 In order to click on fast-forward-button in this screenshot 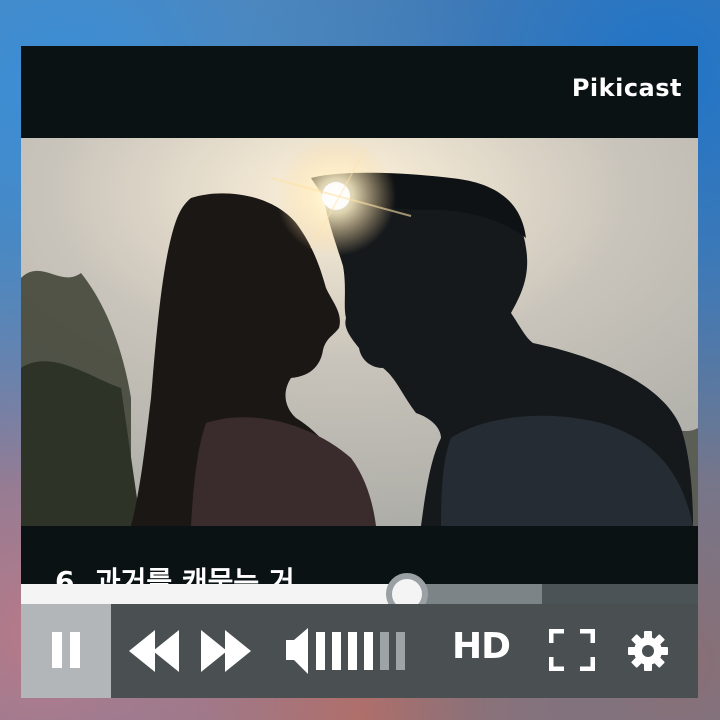, I will do `click(227, 651)`.